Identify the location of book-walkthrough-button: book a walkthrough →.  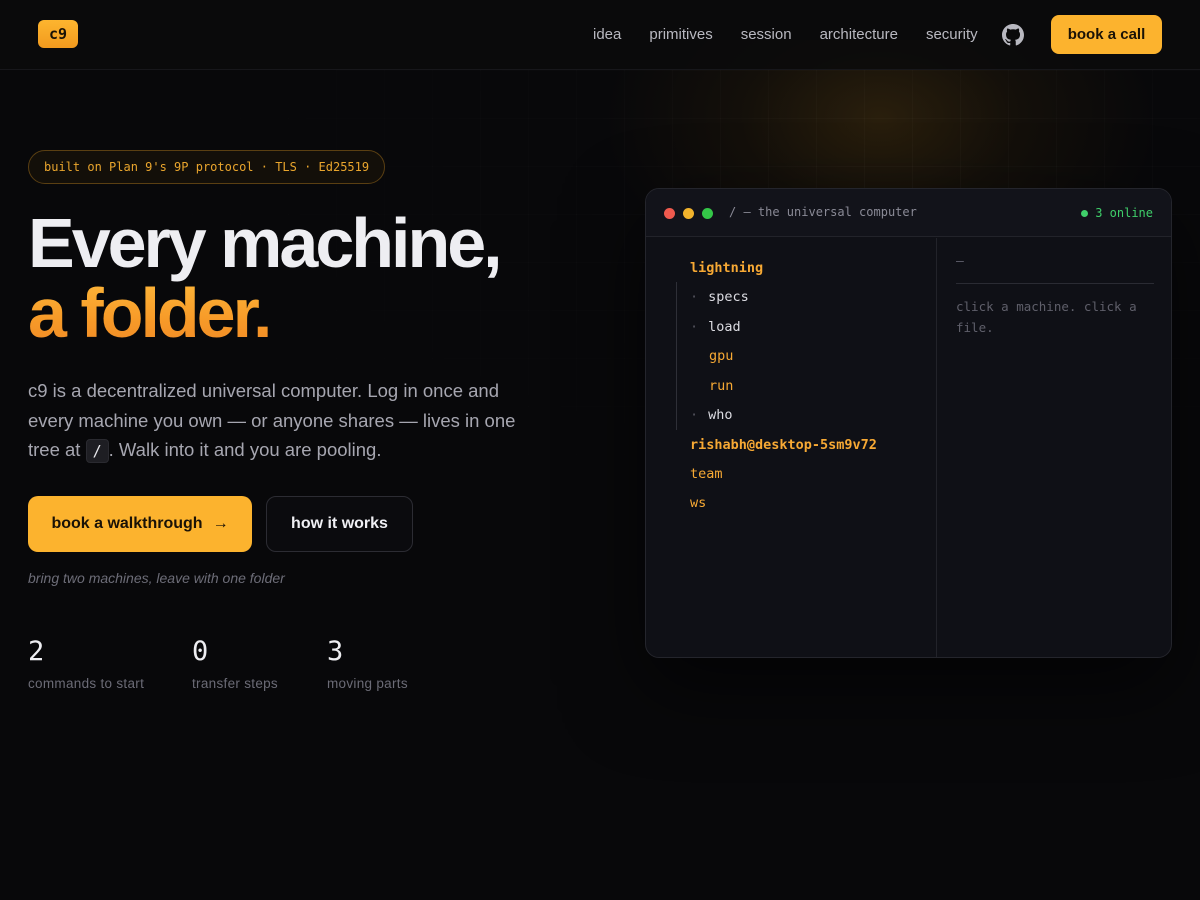
(140, 524).